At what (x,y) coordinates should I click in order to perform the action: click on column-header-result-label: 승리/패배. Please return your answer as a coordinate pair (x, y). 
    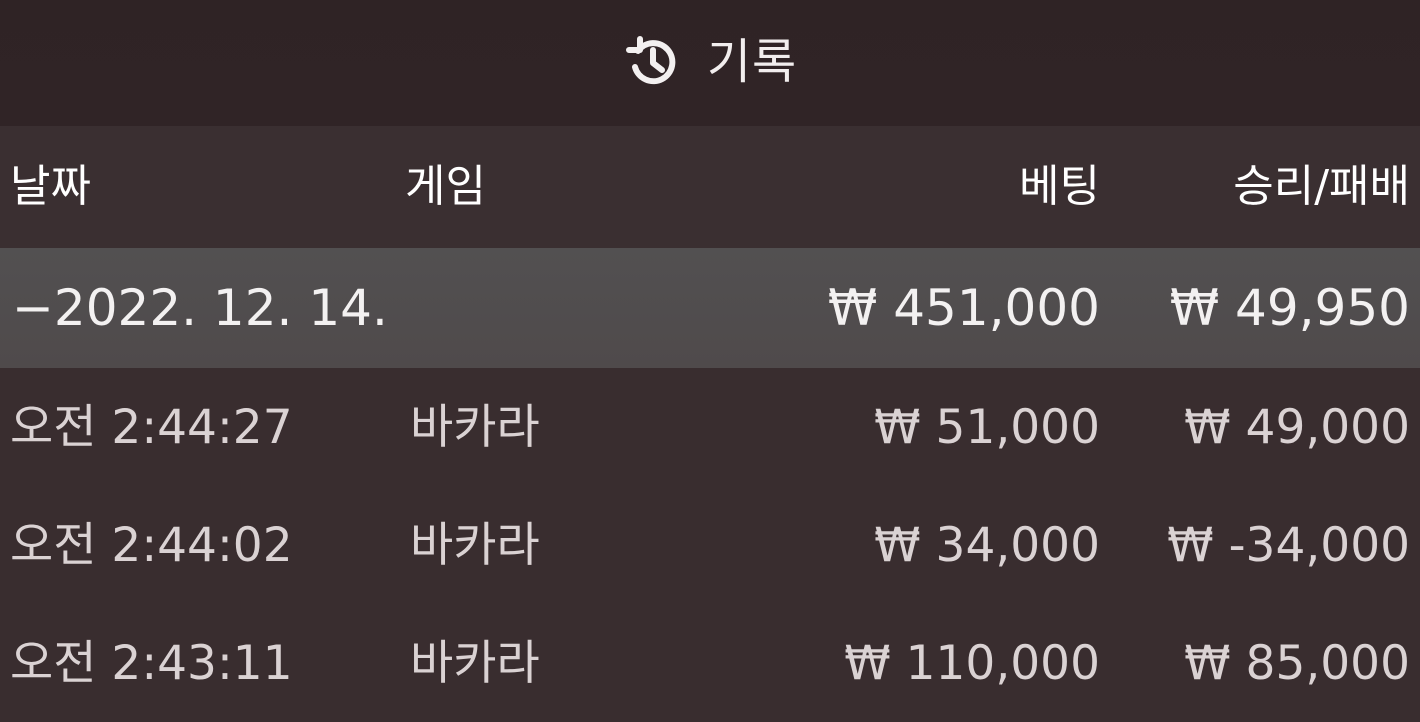
    Looking at the image, I should click on (1321, 186).